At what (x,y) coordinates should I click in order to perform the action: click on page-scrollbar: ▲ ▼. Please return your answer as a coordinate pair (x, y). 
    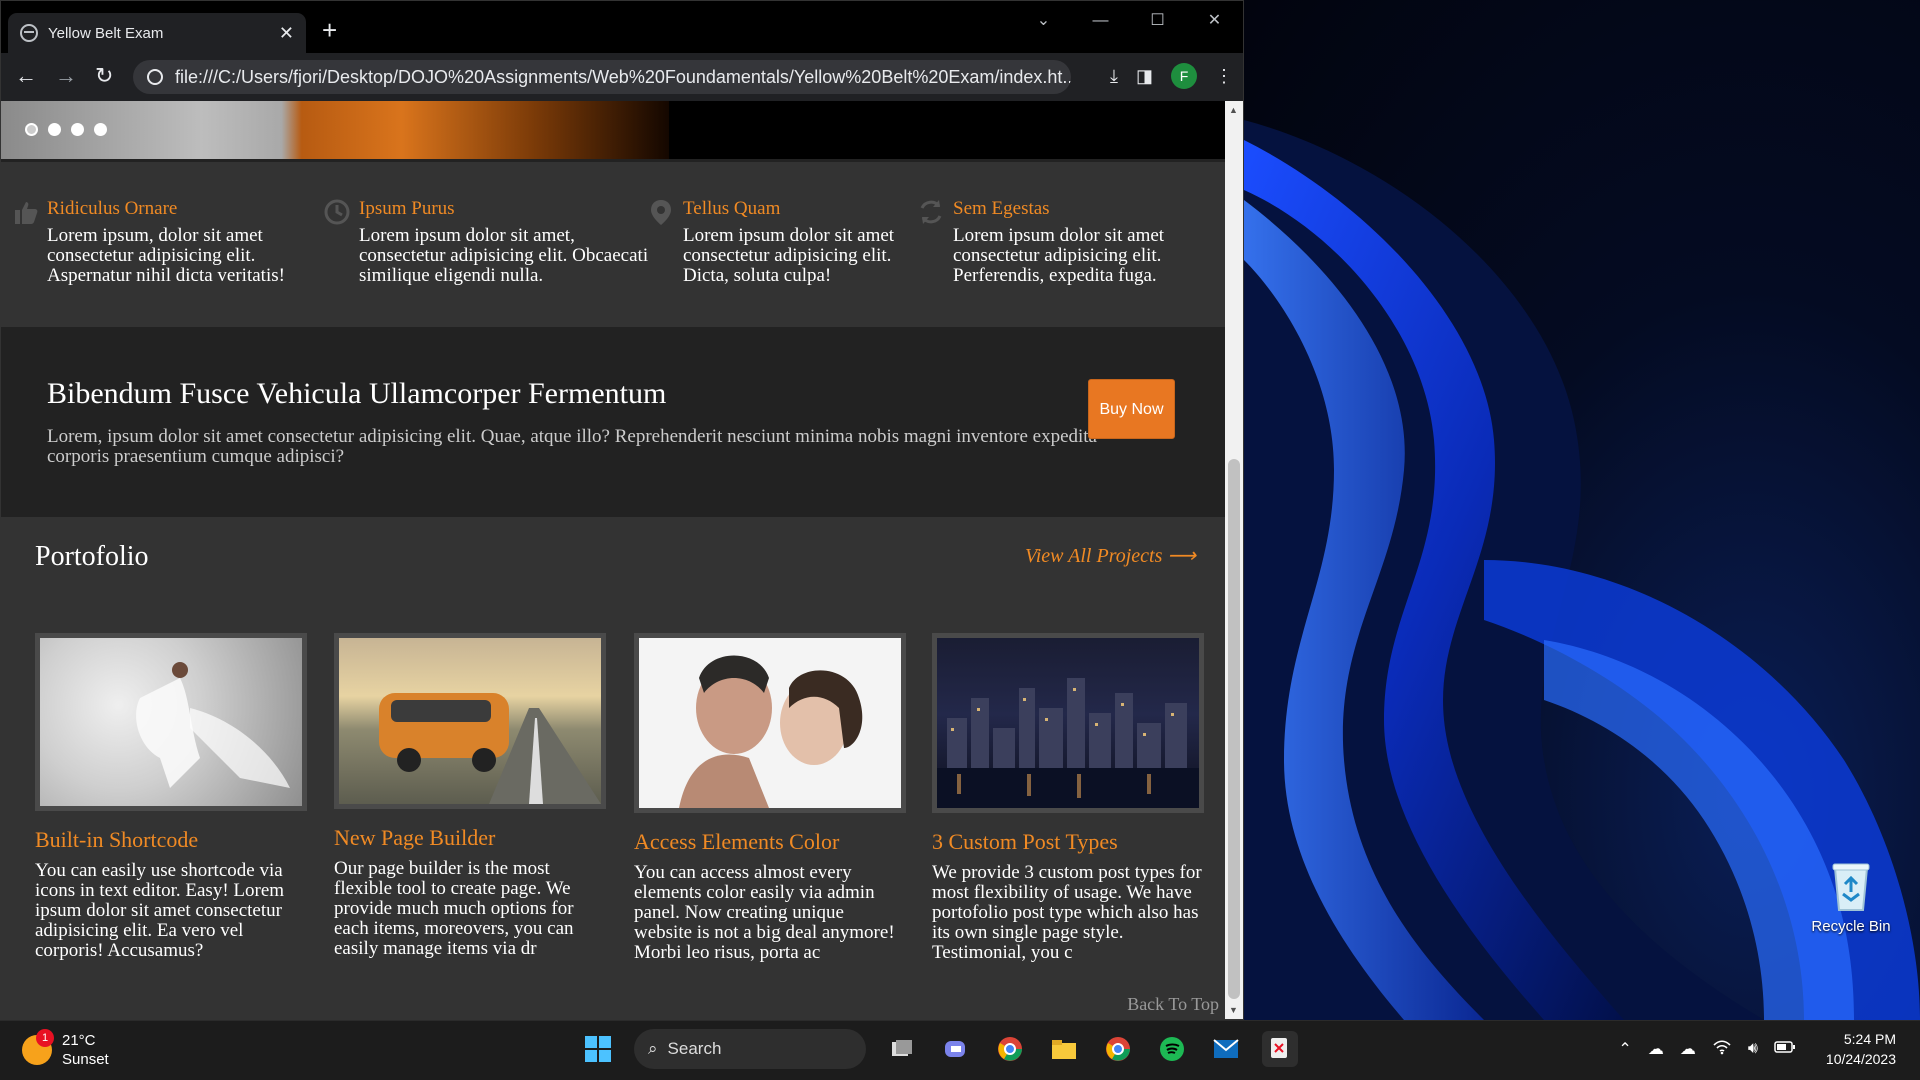
    Looking at the image, I should click on (1234, 560).